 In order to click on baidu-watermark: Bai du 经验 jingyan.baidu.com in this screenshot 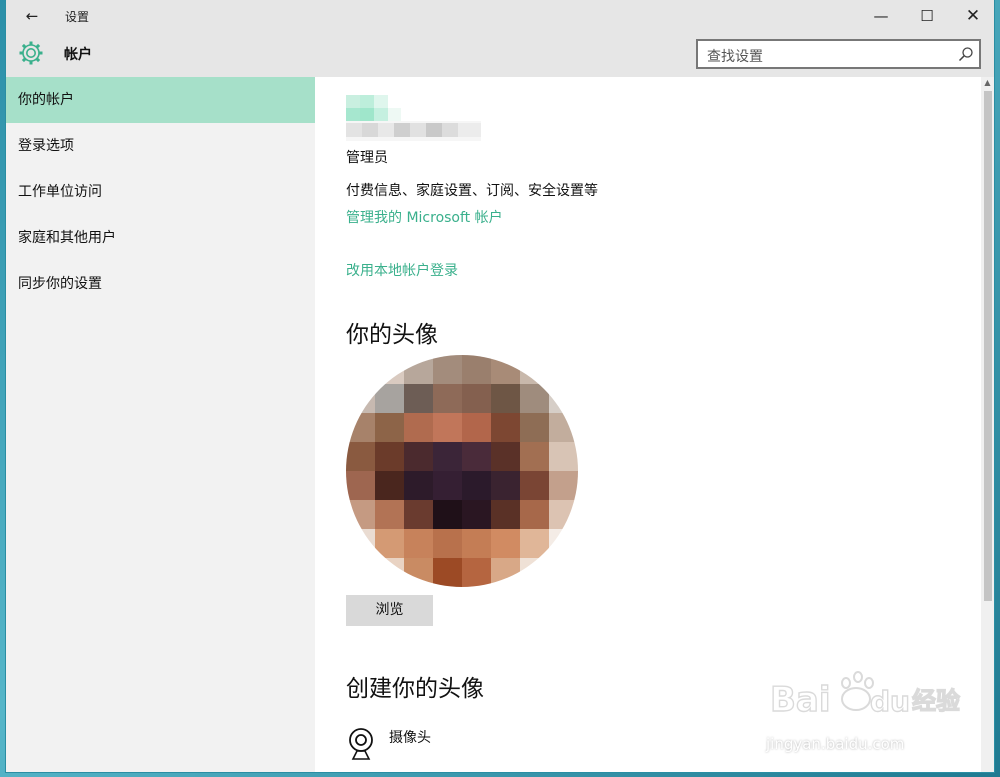, I will do `click(880, 712)`.